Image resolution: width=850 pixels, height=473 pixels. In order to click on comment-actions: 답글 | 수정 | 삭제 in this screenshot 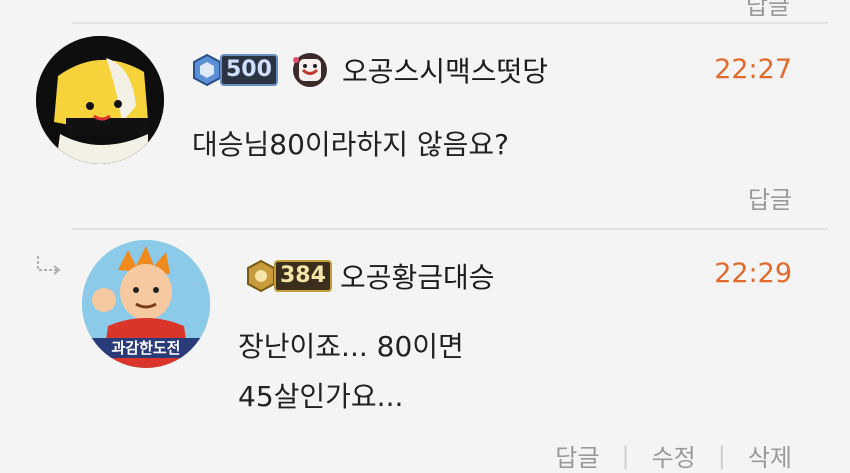, I will do `click(673, 455)`.